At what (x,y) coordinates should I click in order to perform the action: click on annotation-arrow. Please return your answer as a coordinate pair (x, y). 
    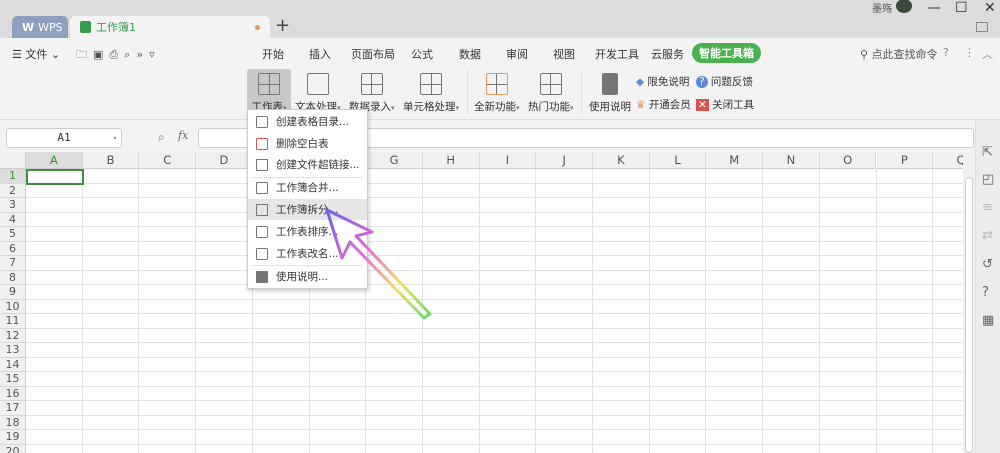
    Looking at the image, I should click on (378, 264).